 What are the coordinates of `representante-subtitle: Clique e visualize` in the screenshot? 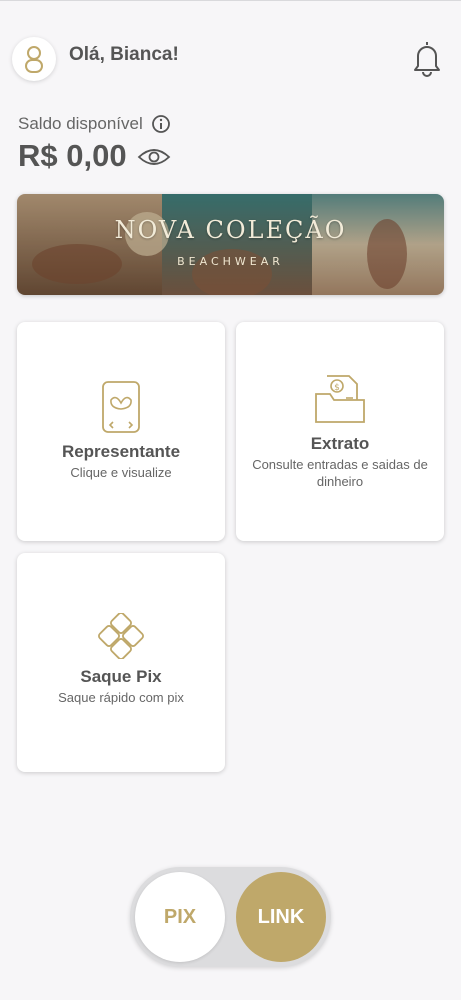 It's located at (121, 472).